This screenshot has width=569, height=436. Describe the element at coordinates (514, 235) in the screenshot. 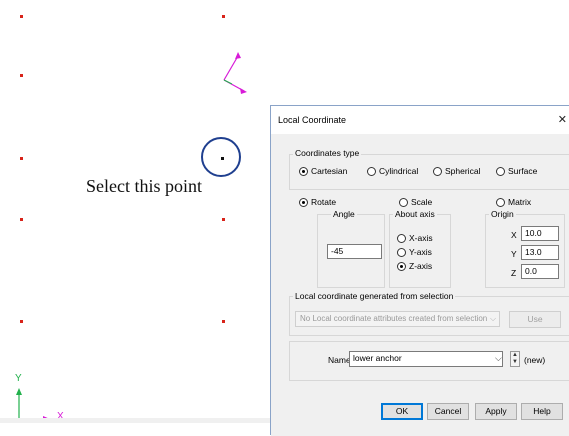

I see `origin-x-label: X` at that location.